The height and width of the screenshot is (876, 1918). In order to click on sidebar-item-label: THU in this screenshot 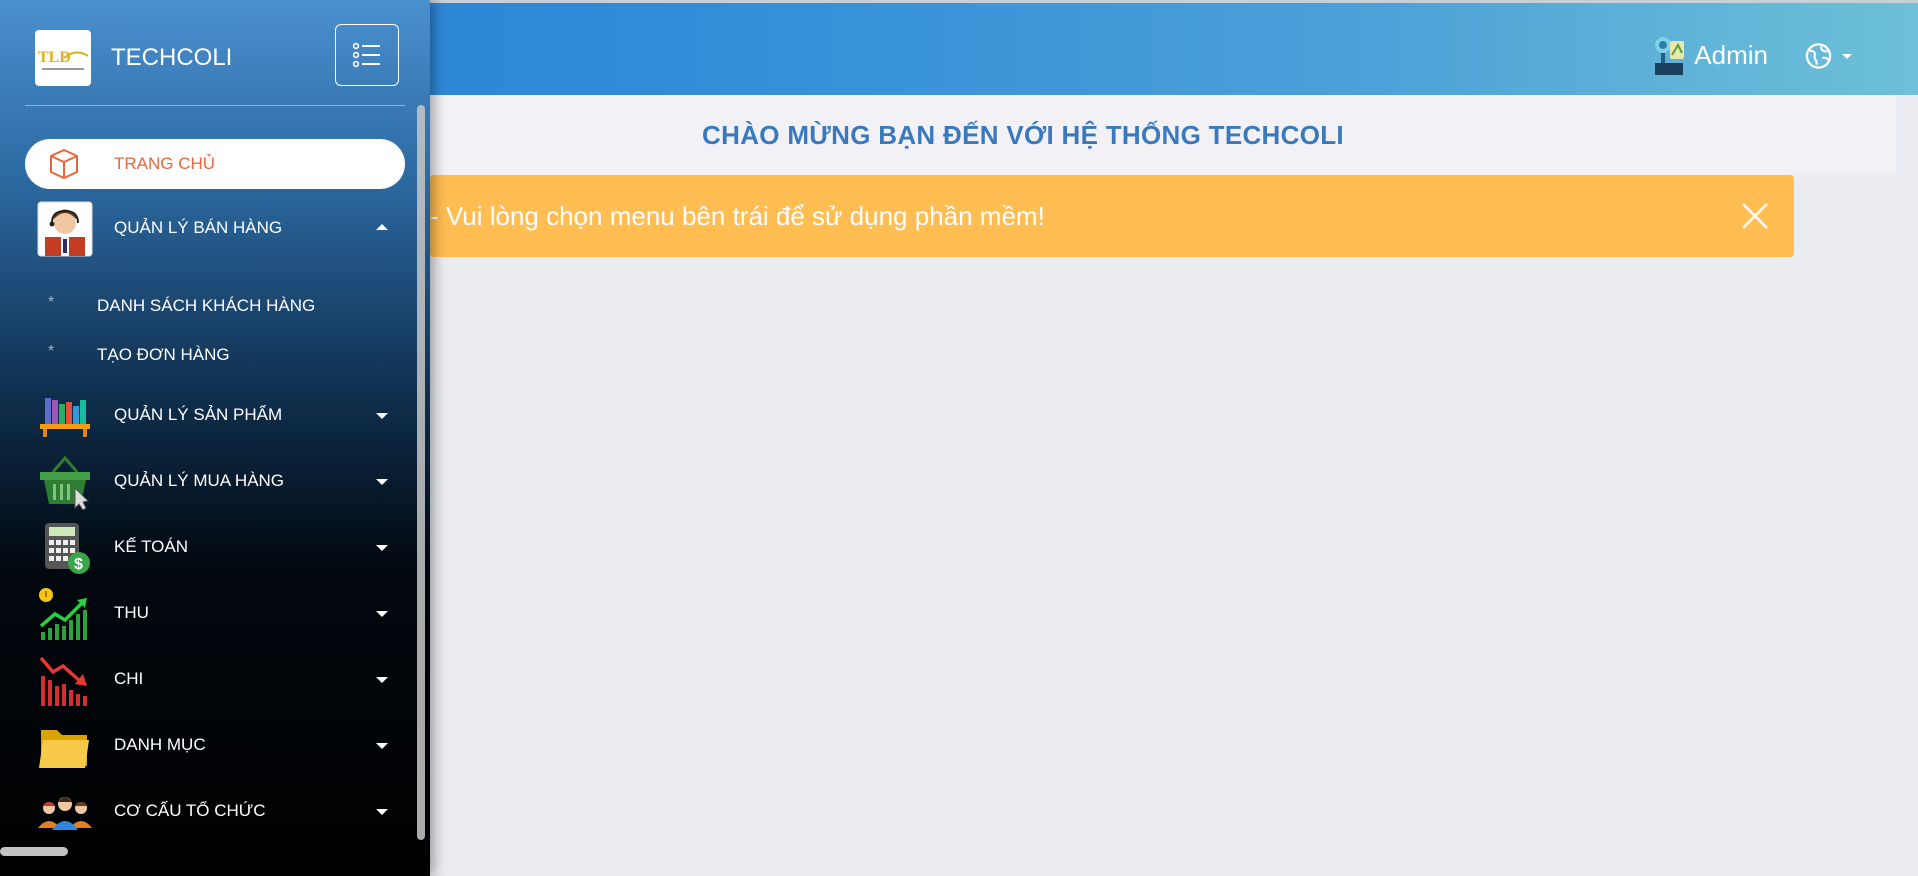, I will do `click(131, 612)`.